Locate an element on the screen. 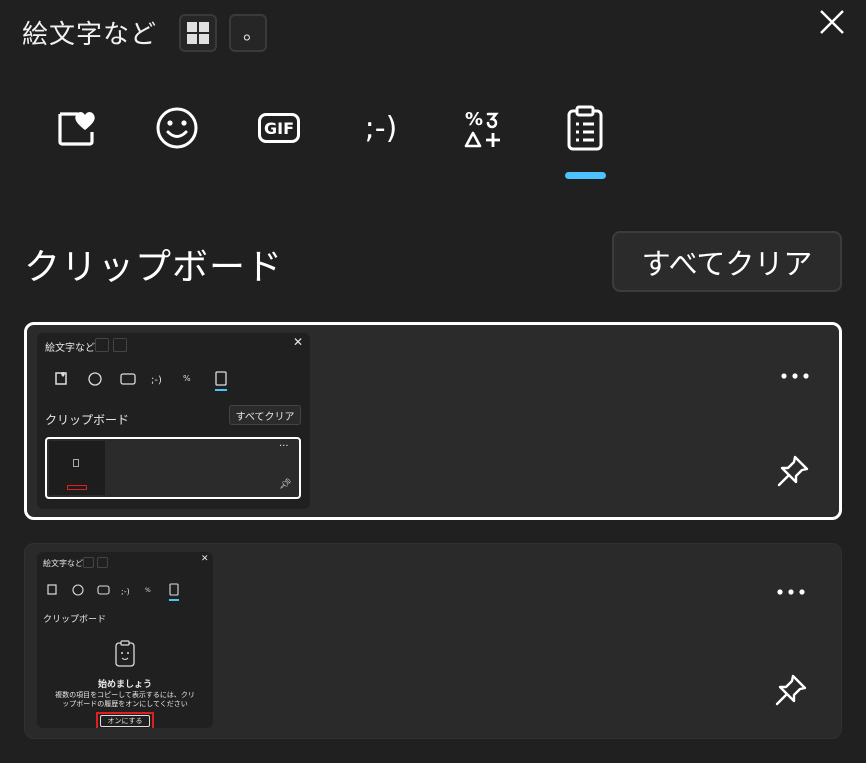 The height and width of the screenshot is (763, 866). symbols-icon: % is located at coordinates (482, 128).